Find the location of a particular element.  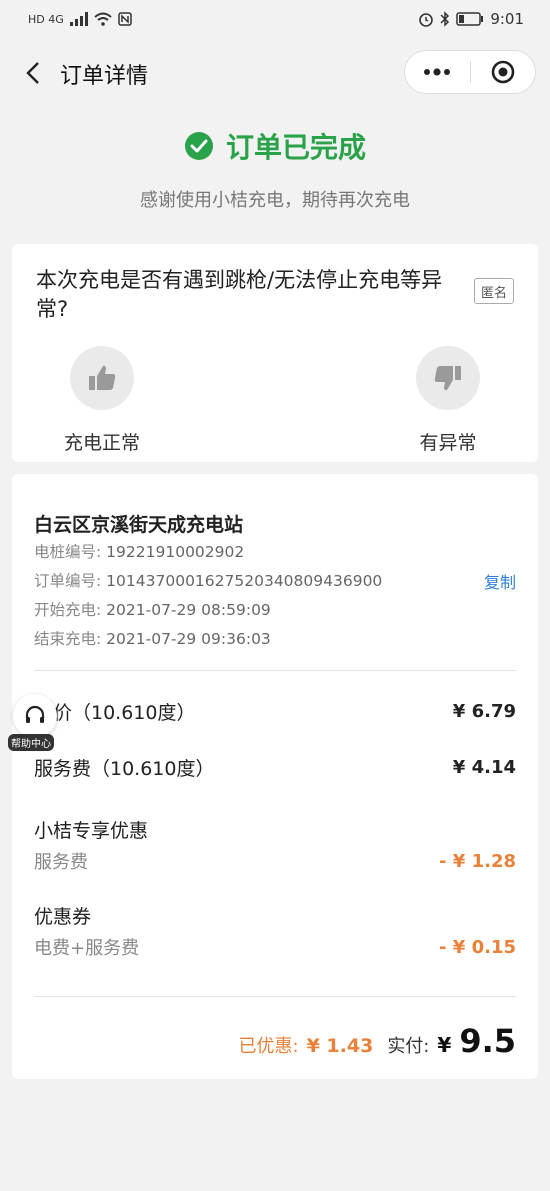

coupon-title-line: 优惠券 is located at coordinates (275, 915).